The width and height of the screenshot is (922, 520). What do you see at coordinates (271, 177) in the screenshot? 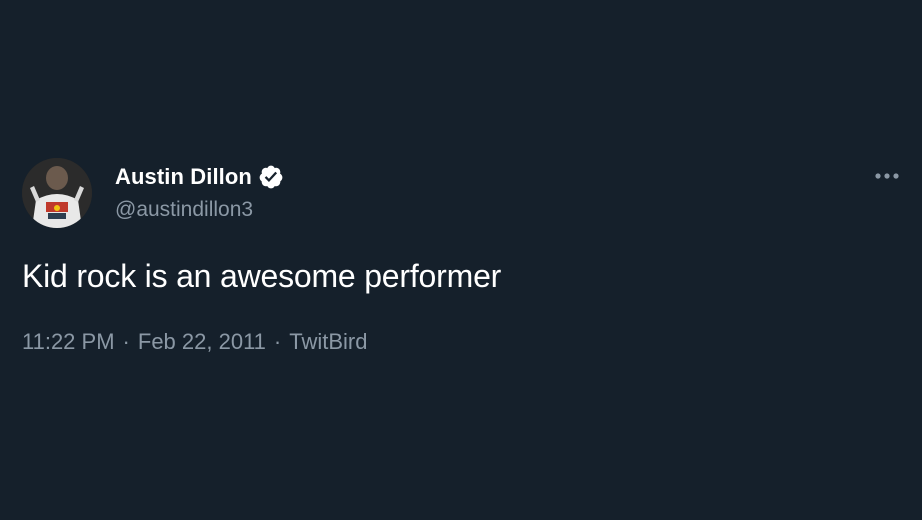
I see `verified-badge-icon` at bounding box center [271, 177].